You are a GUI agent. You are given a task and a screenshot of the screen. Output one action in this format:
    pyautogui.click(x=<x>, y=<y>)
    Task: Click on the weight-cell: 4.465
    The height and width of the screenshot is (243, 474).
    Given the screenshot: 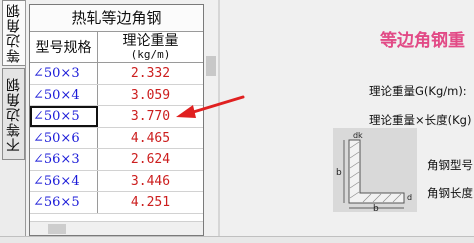 What is the action you would take?
    pyautogui.click(x=150, y=138)
    